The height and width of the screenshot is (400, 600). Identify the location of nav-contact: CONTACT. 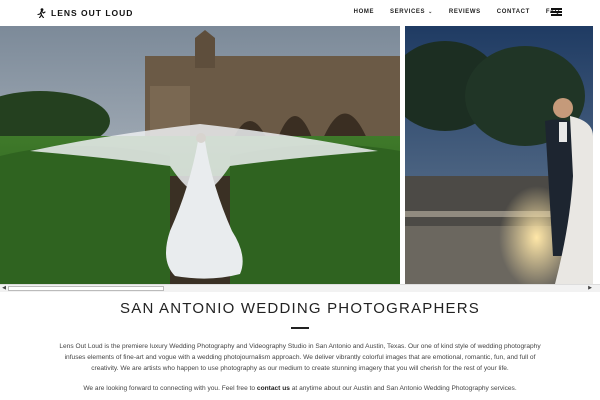
(513, 12).